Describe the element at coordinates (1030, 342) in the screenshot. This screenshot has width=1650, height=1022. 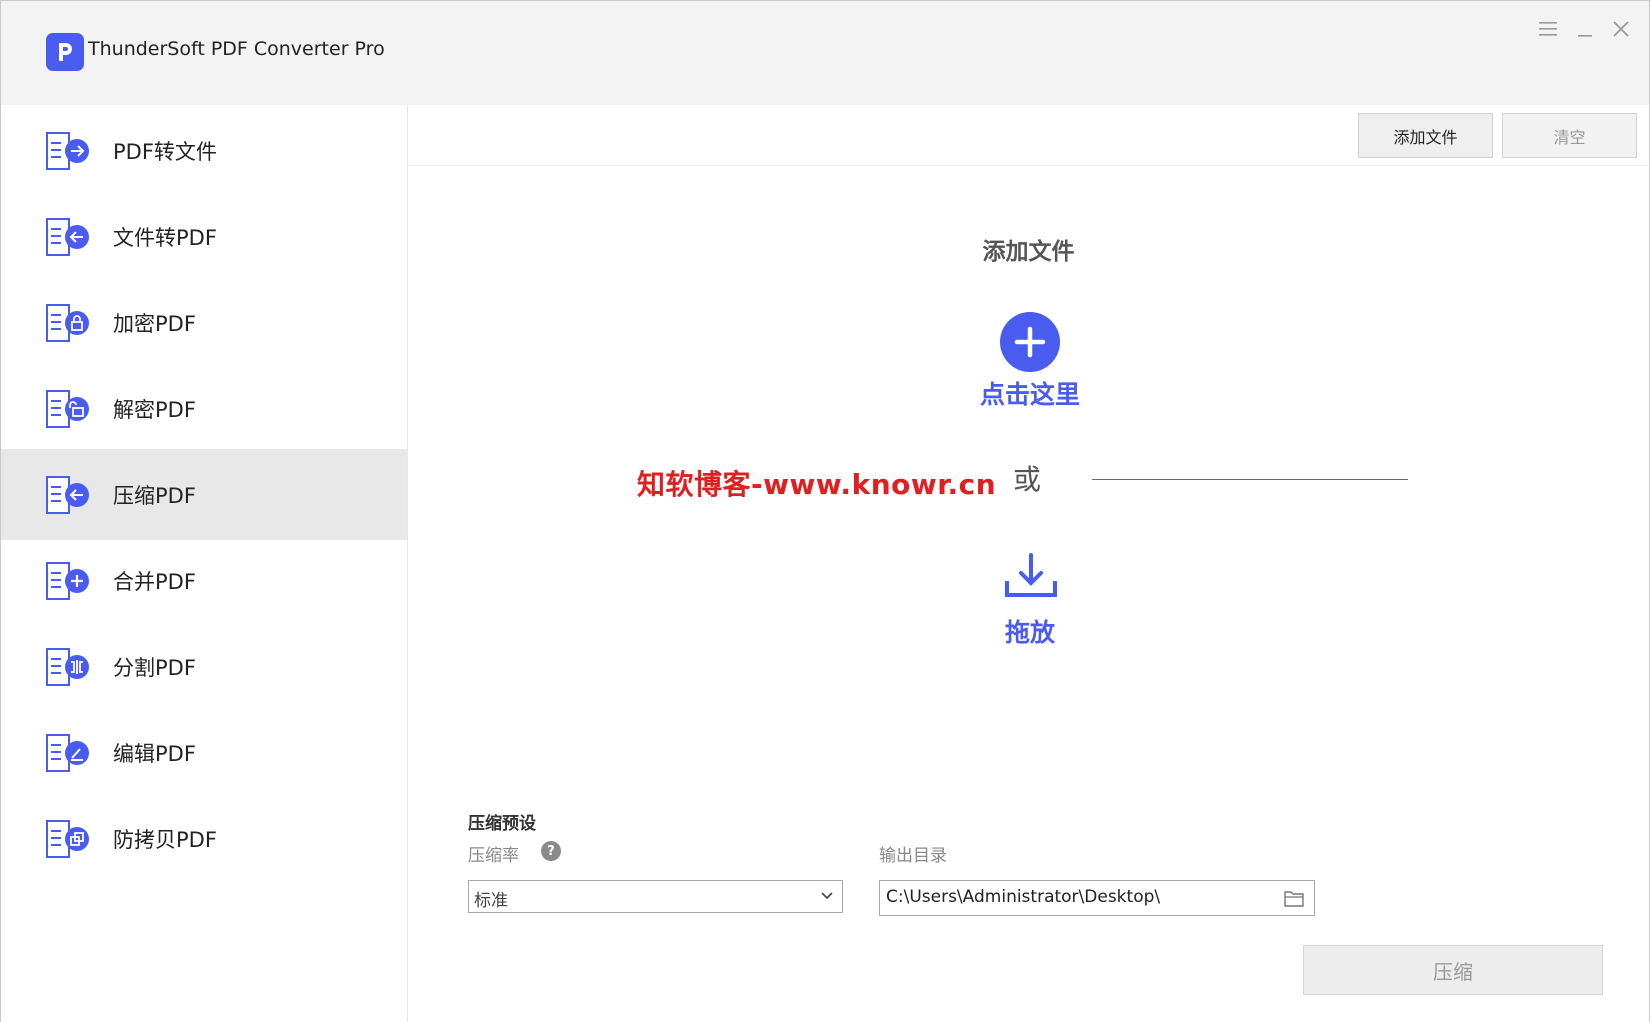
I see `add-plus-icon` at that location.